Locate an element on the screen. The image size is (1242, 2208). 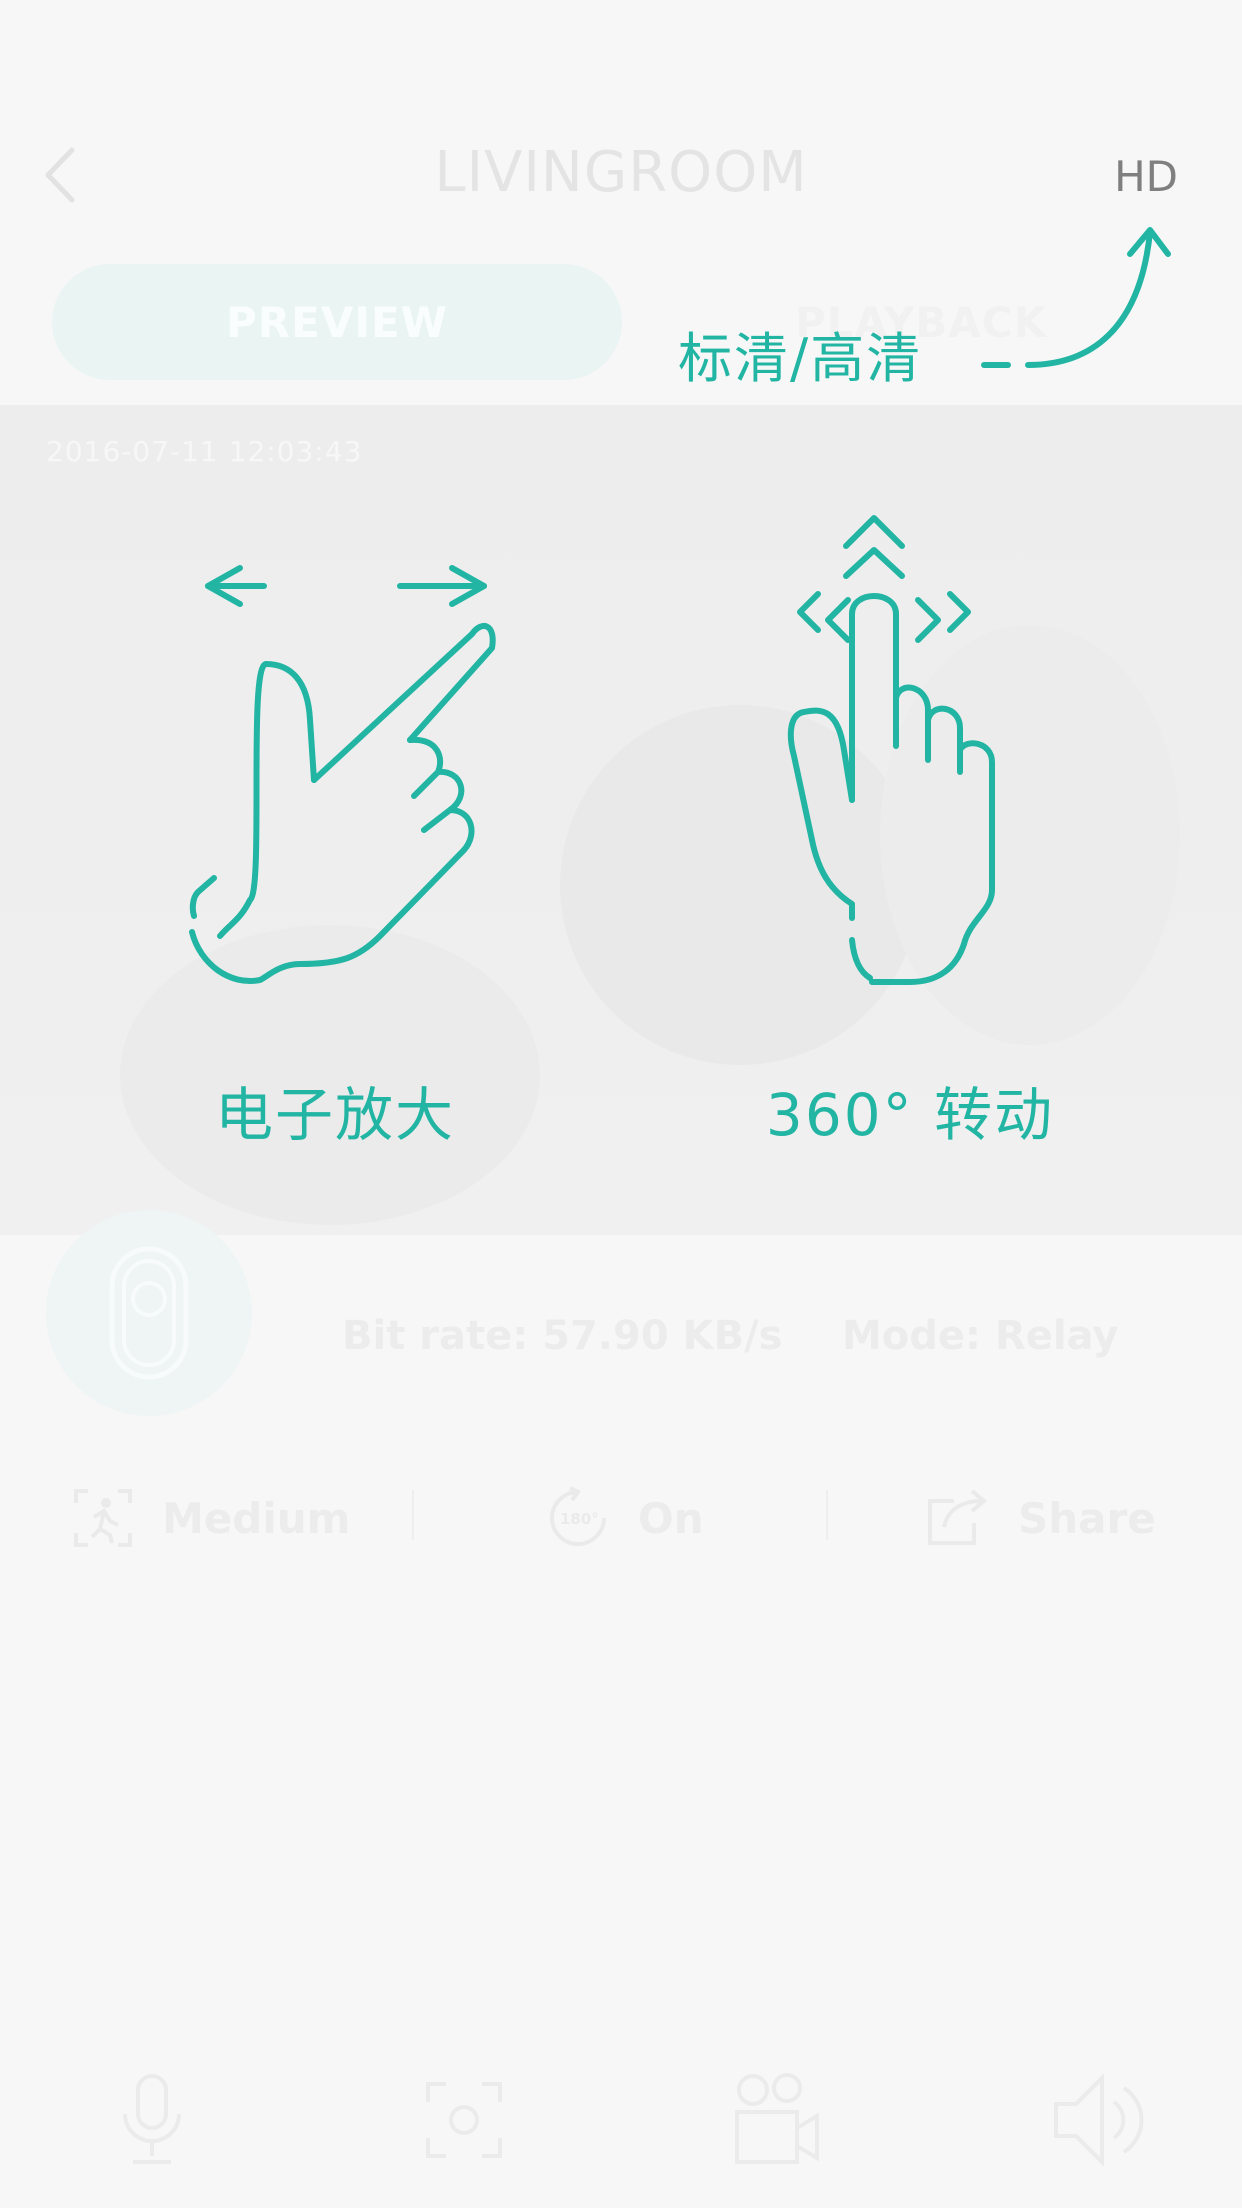
svg-text: 180° is located at coordinates (579, 1519).